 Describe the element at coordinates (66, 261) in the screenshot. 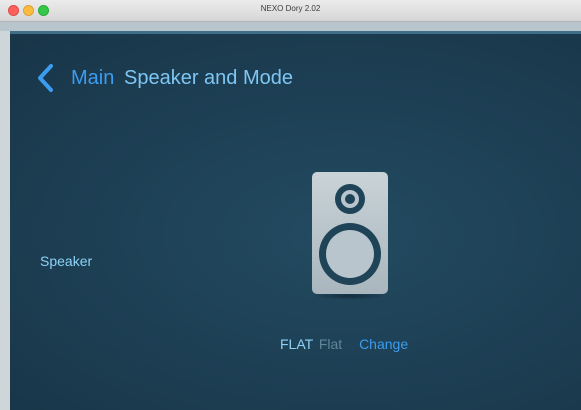

I see `speaker-label: Speaker` at that location.